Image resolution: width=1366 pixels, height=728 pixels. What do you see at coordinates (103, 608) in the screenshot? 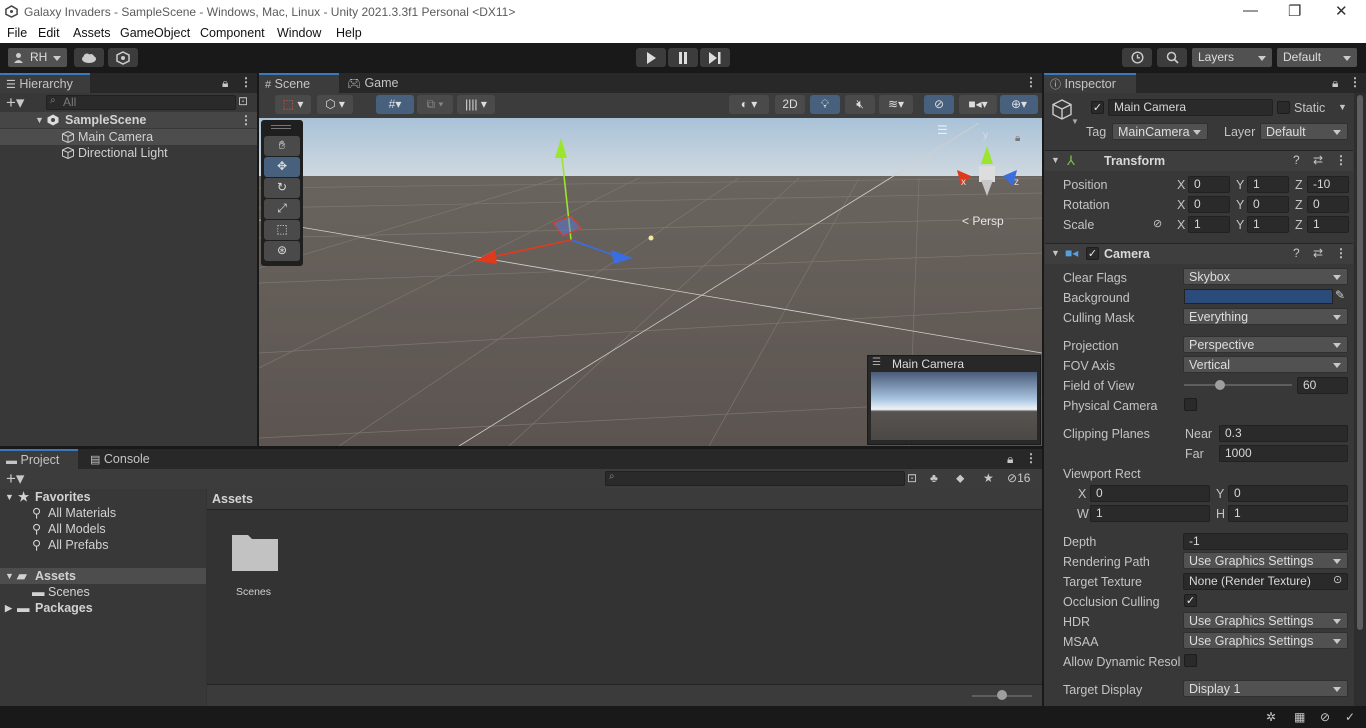
I see `packages-folder-row: ▶ ▬ Packages` at bounding box center [103, 608].